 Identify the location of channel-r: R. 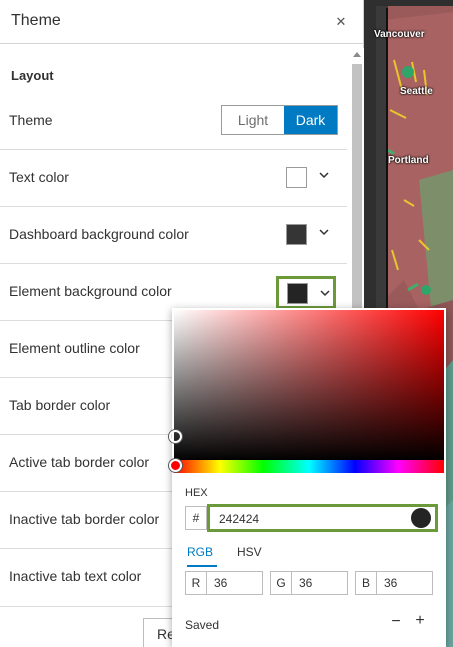
(224, 583).